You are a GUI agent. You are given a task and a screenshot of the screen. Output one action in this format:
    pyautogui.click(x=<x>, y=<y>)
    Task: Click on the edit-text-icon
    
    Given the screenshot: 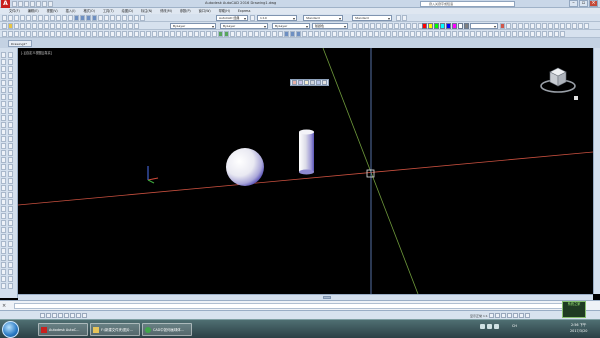 What is the action you would take?
    pyautogui.click(x=10, y=216)
    